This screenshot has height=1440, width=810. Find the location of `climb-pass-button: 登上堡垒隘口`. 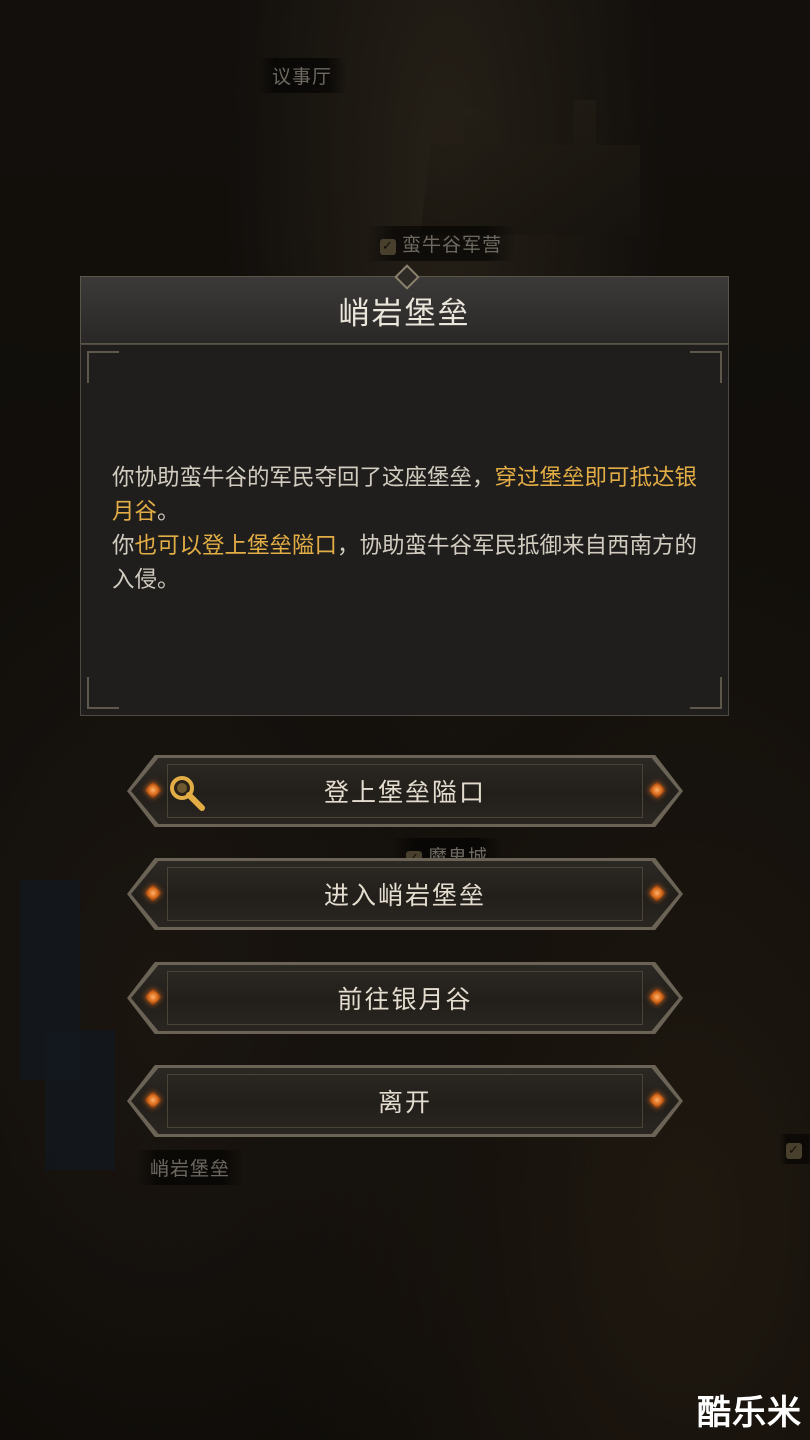

climb-pass-button: 登上堡垒隘口 is located at coordinates (405, 791).